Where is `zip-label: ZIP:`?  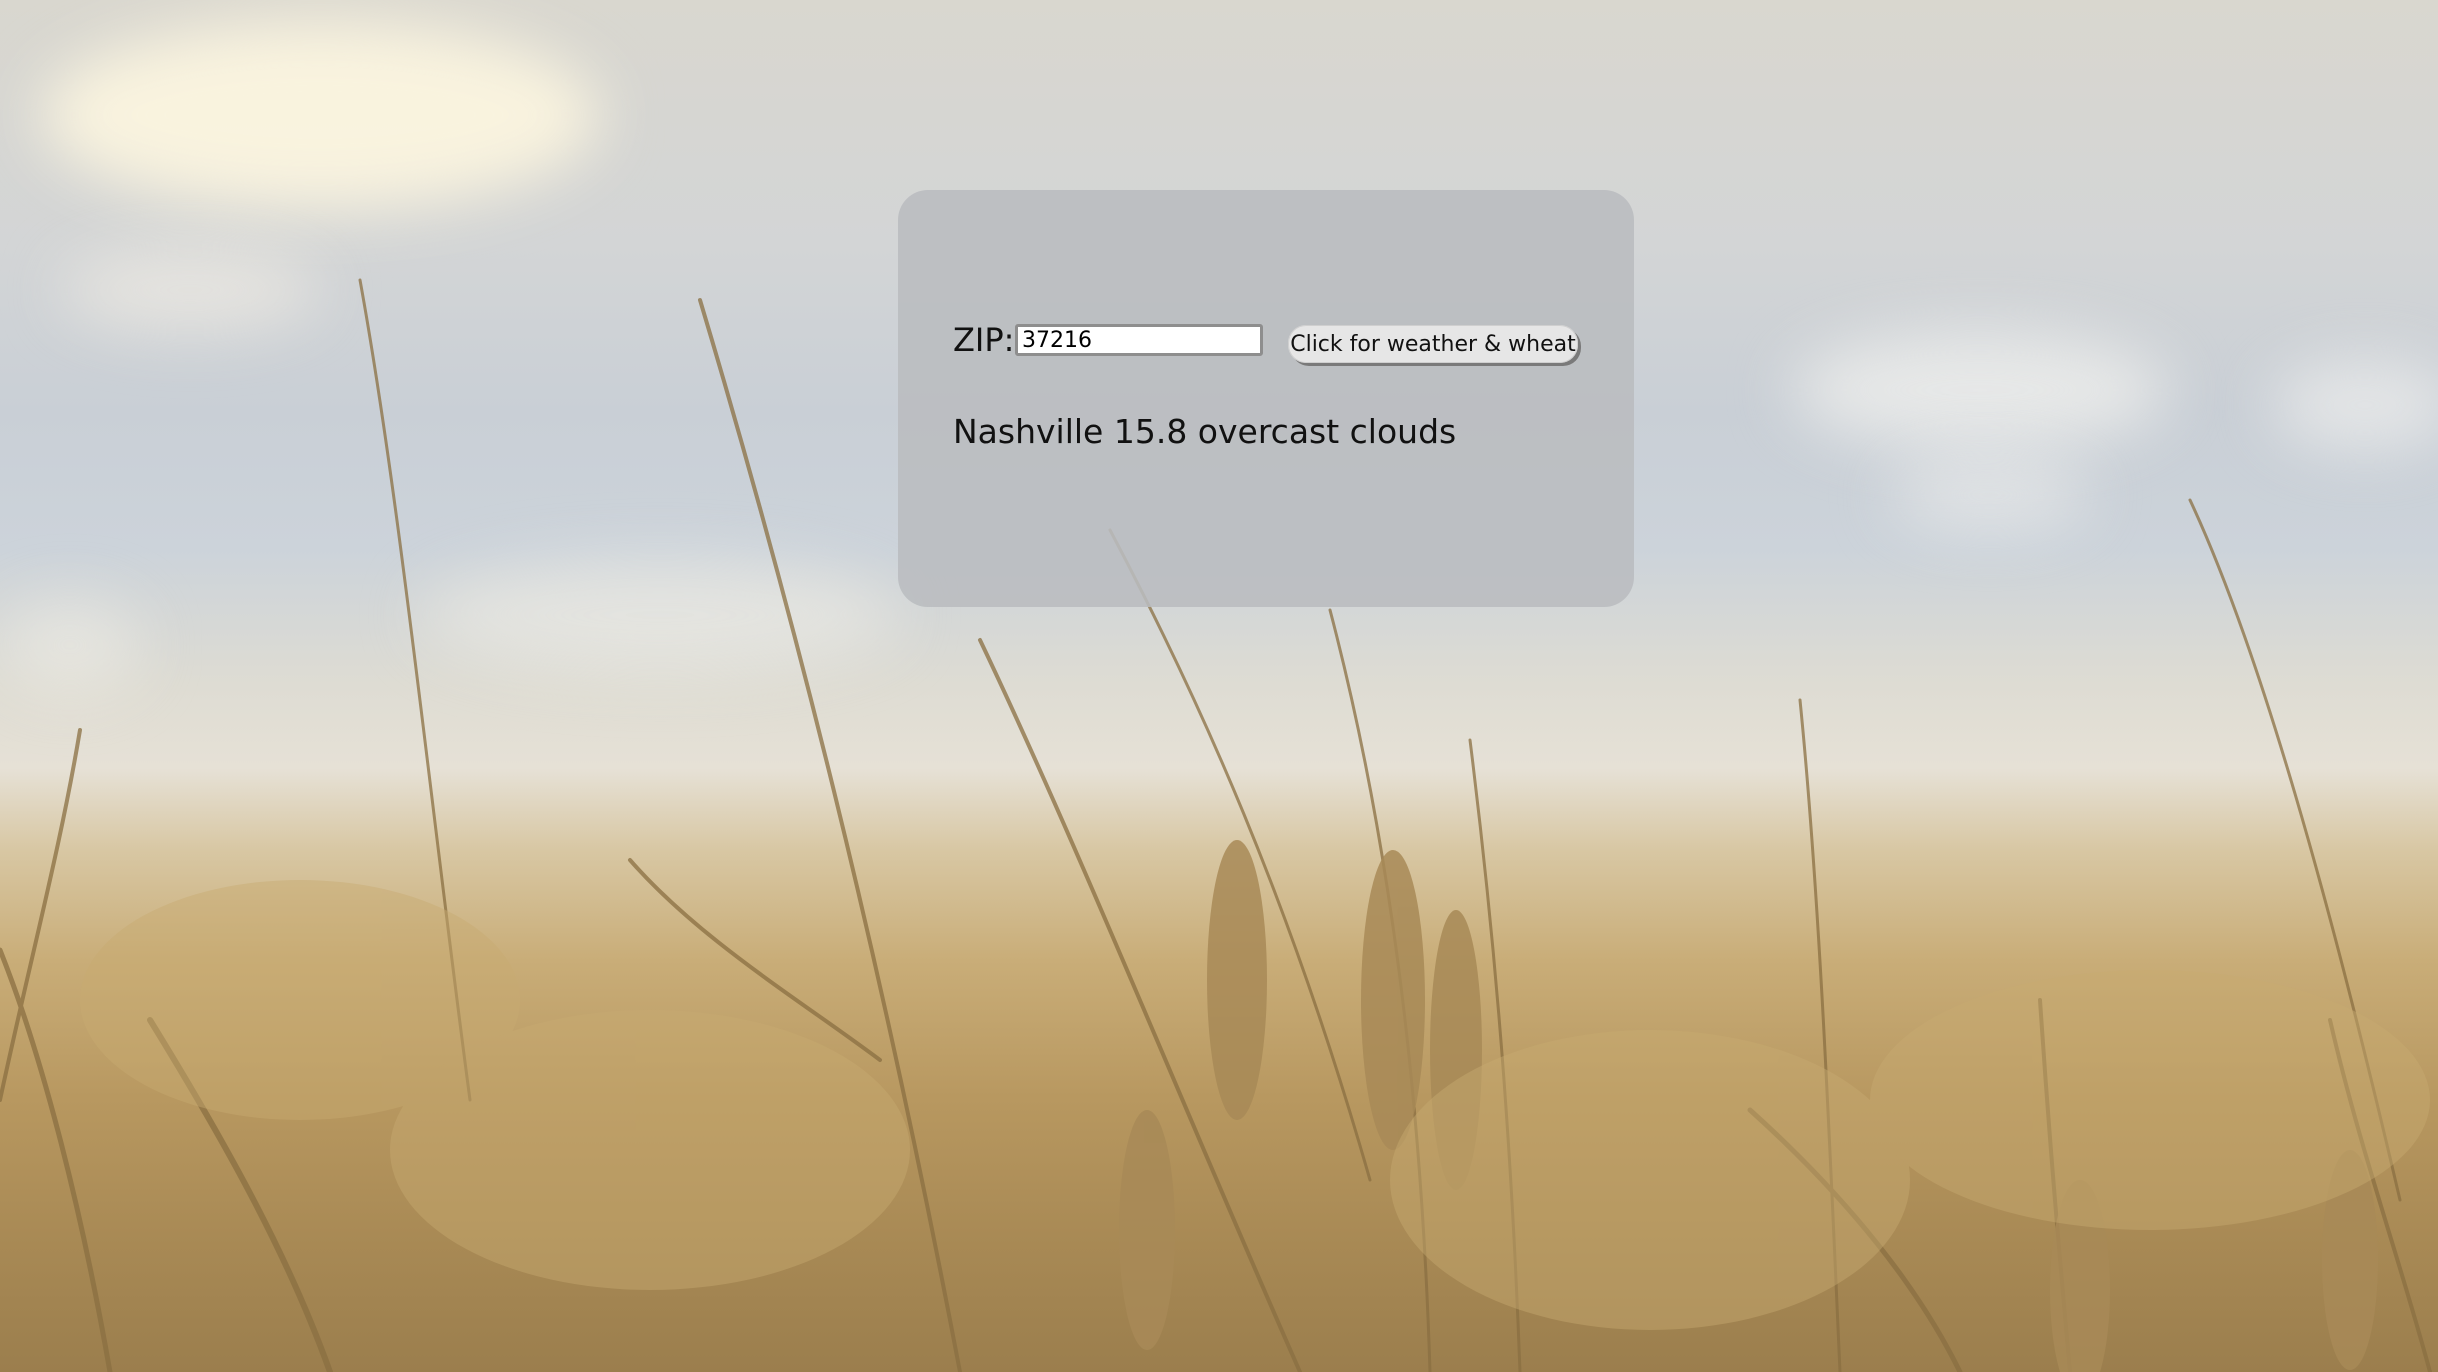 zip-label: ZIP: is located at coordinates (984, 340).